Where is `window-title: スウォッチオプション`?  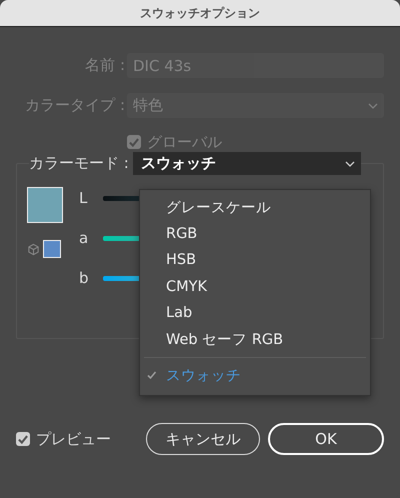 window-title: スウォッチオプション is located at coordinates (200, 13).